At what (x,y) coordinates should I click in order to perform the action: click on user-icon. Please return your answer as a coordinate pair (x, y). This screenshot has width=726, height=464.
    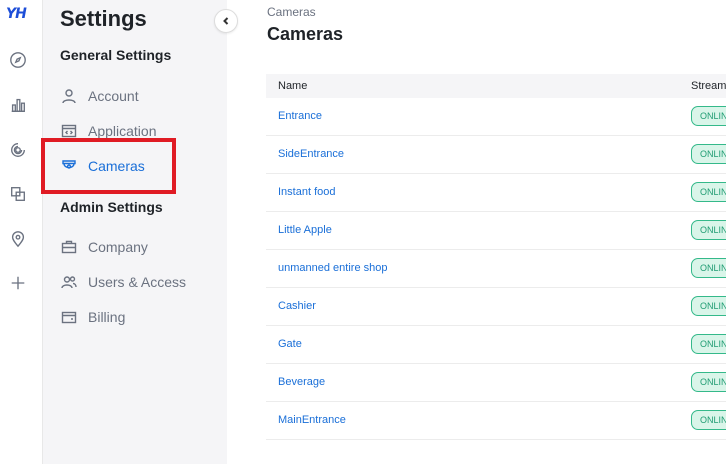
    Looking at the image, I should click on (69, 96).